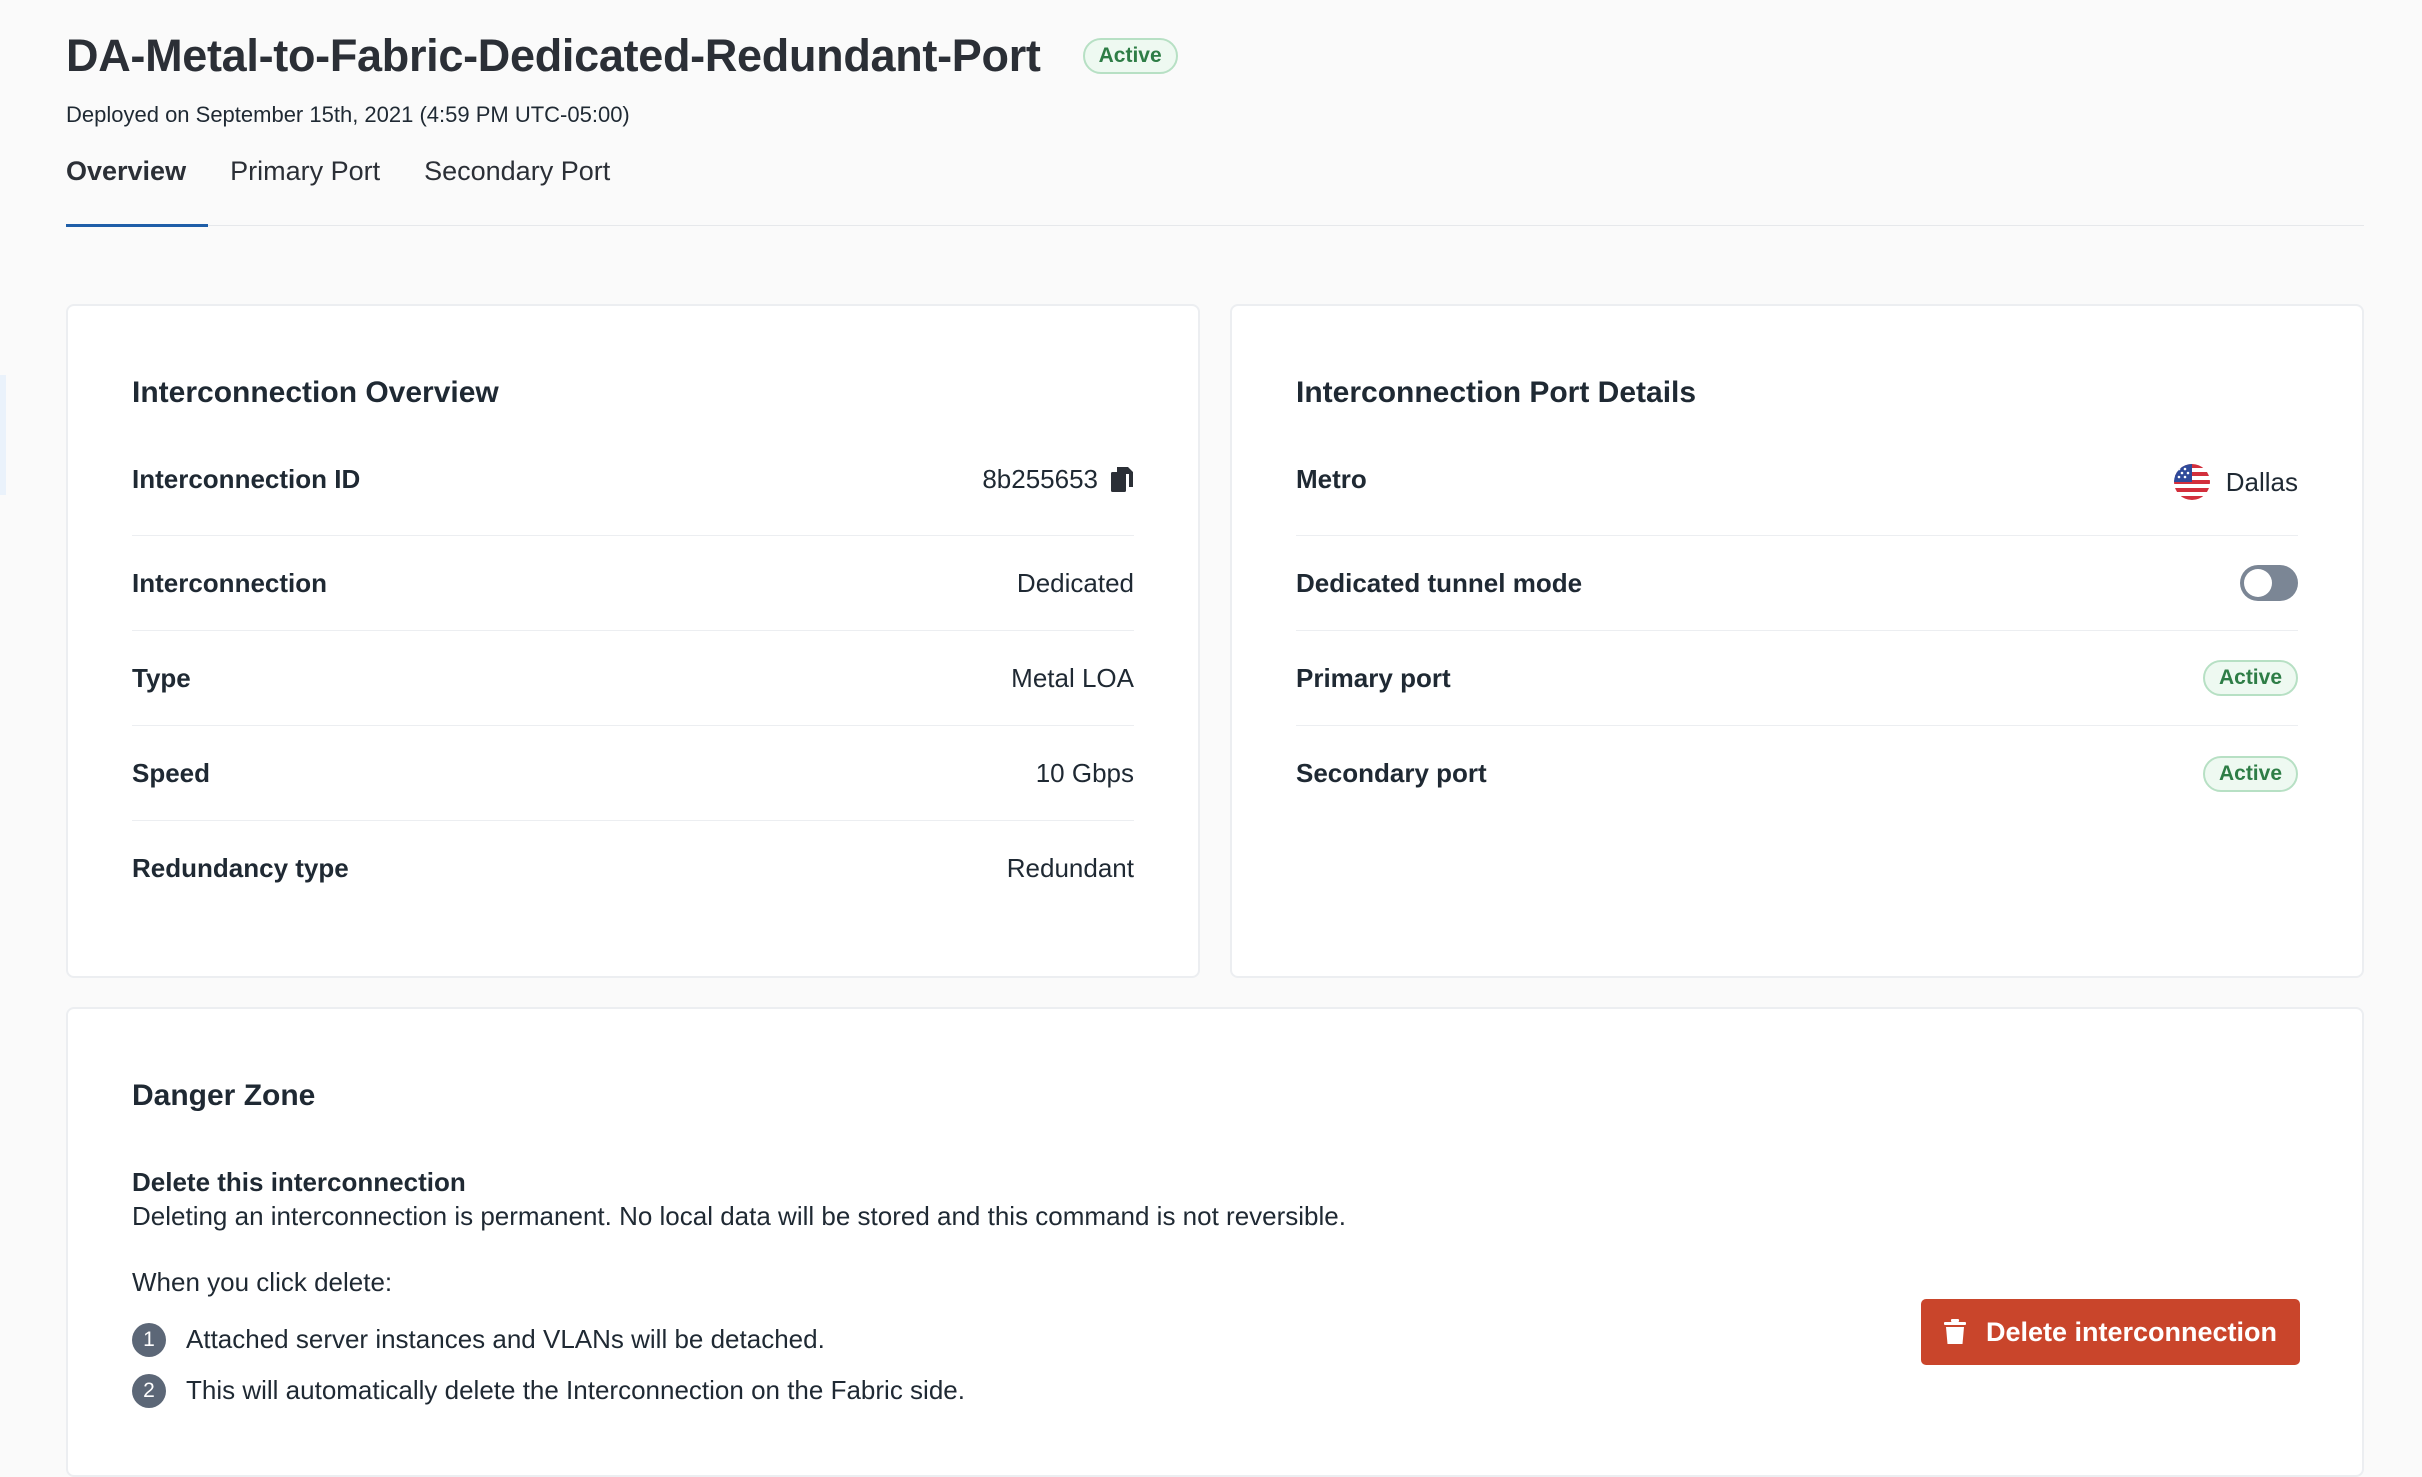 Image resolution: width=2422 pixels, height=1477 pixels. What do you see at coordinates (1070, 868) in the screenshot?
I see `row-value: Redundant` at bounding box center [1070, 868].